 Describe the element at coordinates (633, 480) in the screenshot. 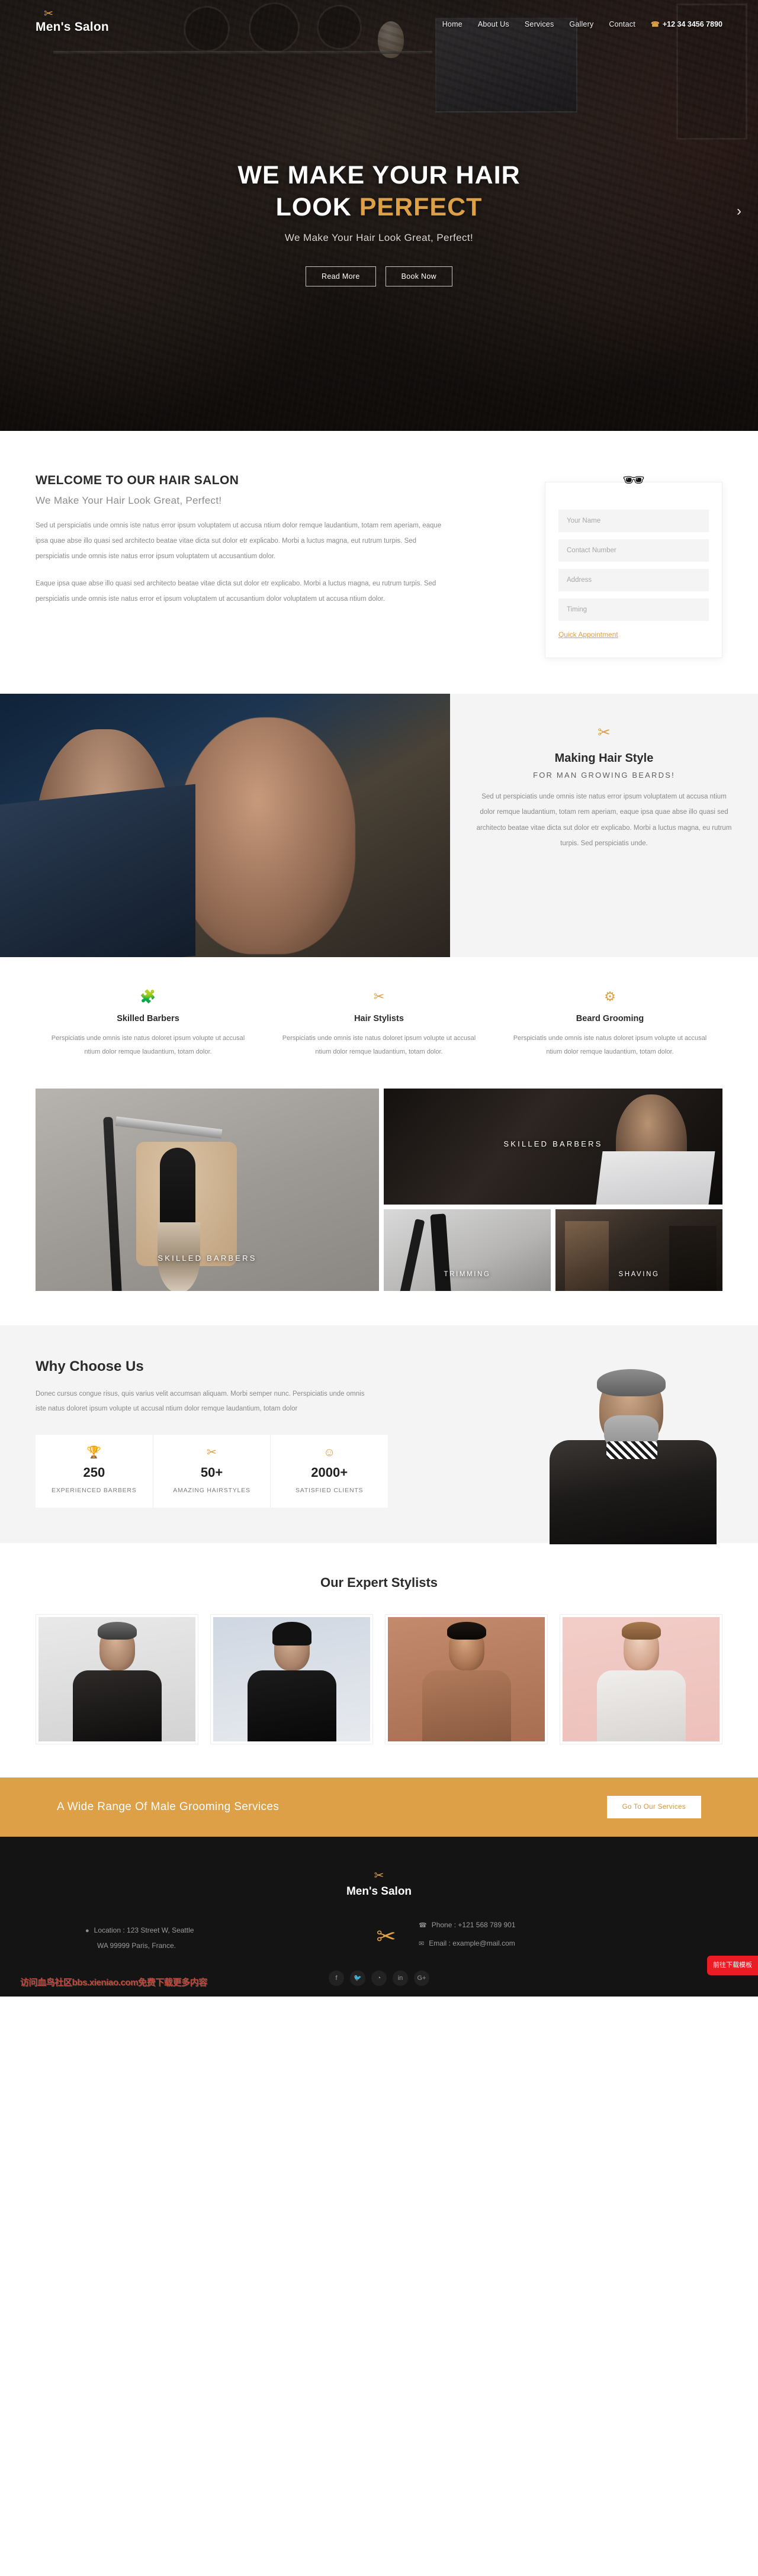

I see `moustache-icon: 🕶` at that location.